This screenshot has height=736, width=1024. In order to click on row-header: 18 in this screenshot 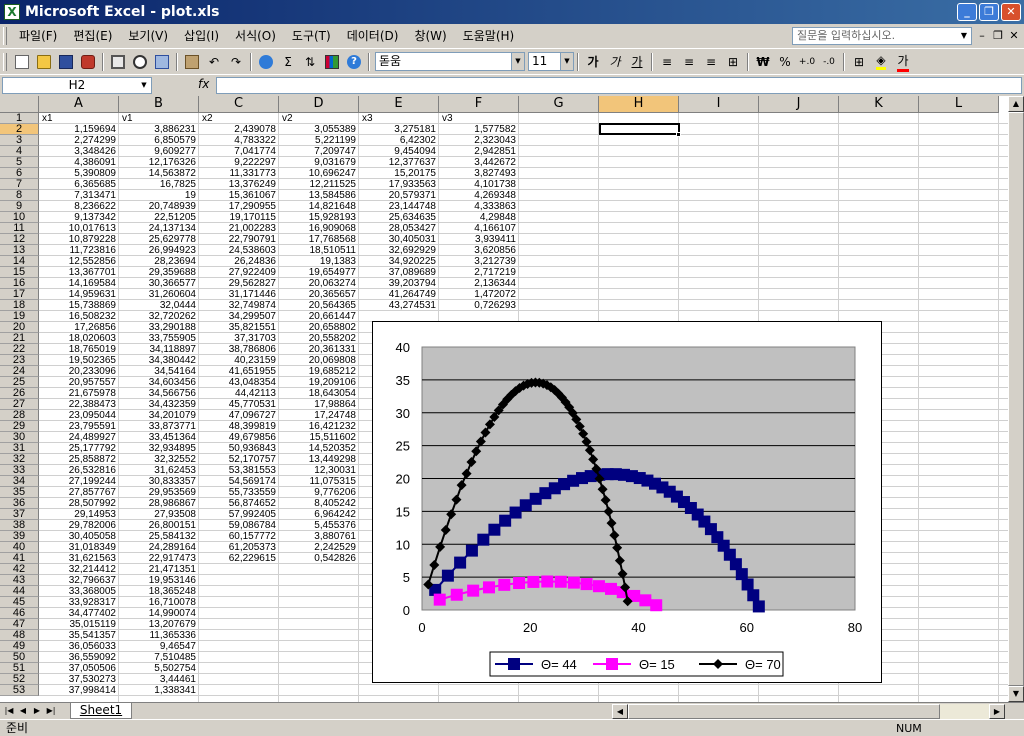, I will do `click(19, 305)`.